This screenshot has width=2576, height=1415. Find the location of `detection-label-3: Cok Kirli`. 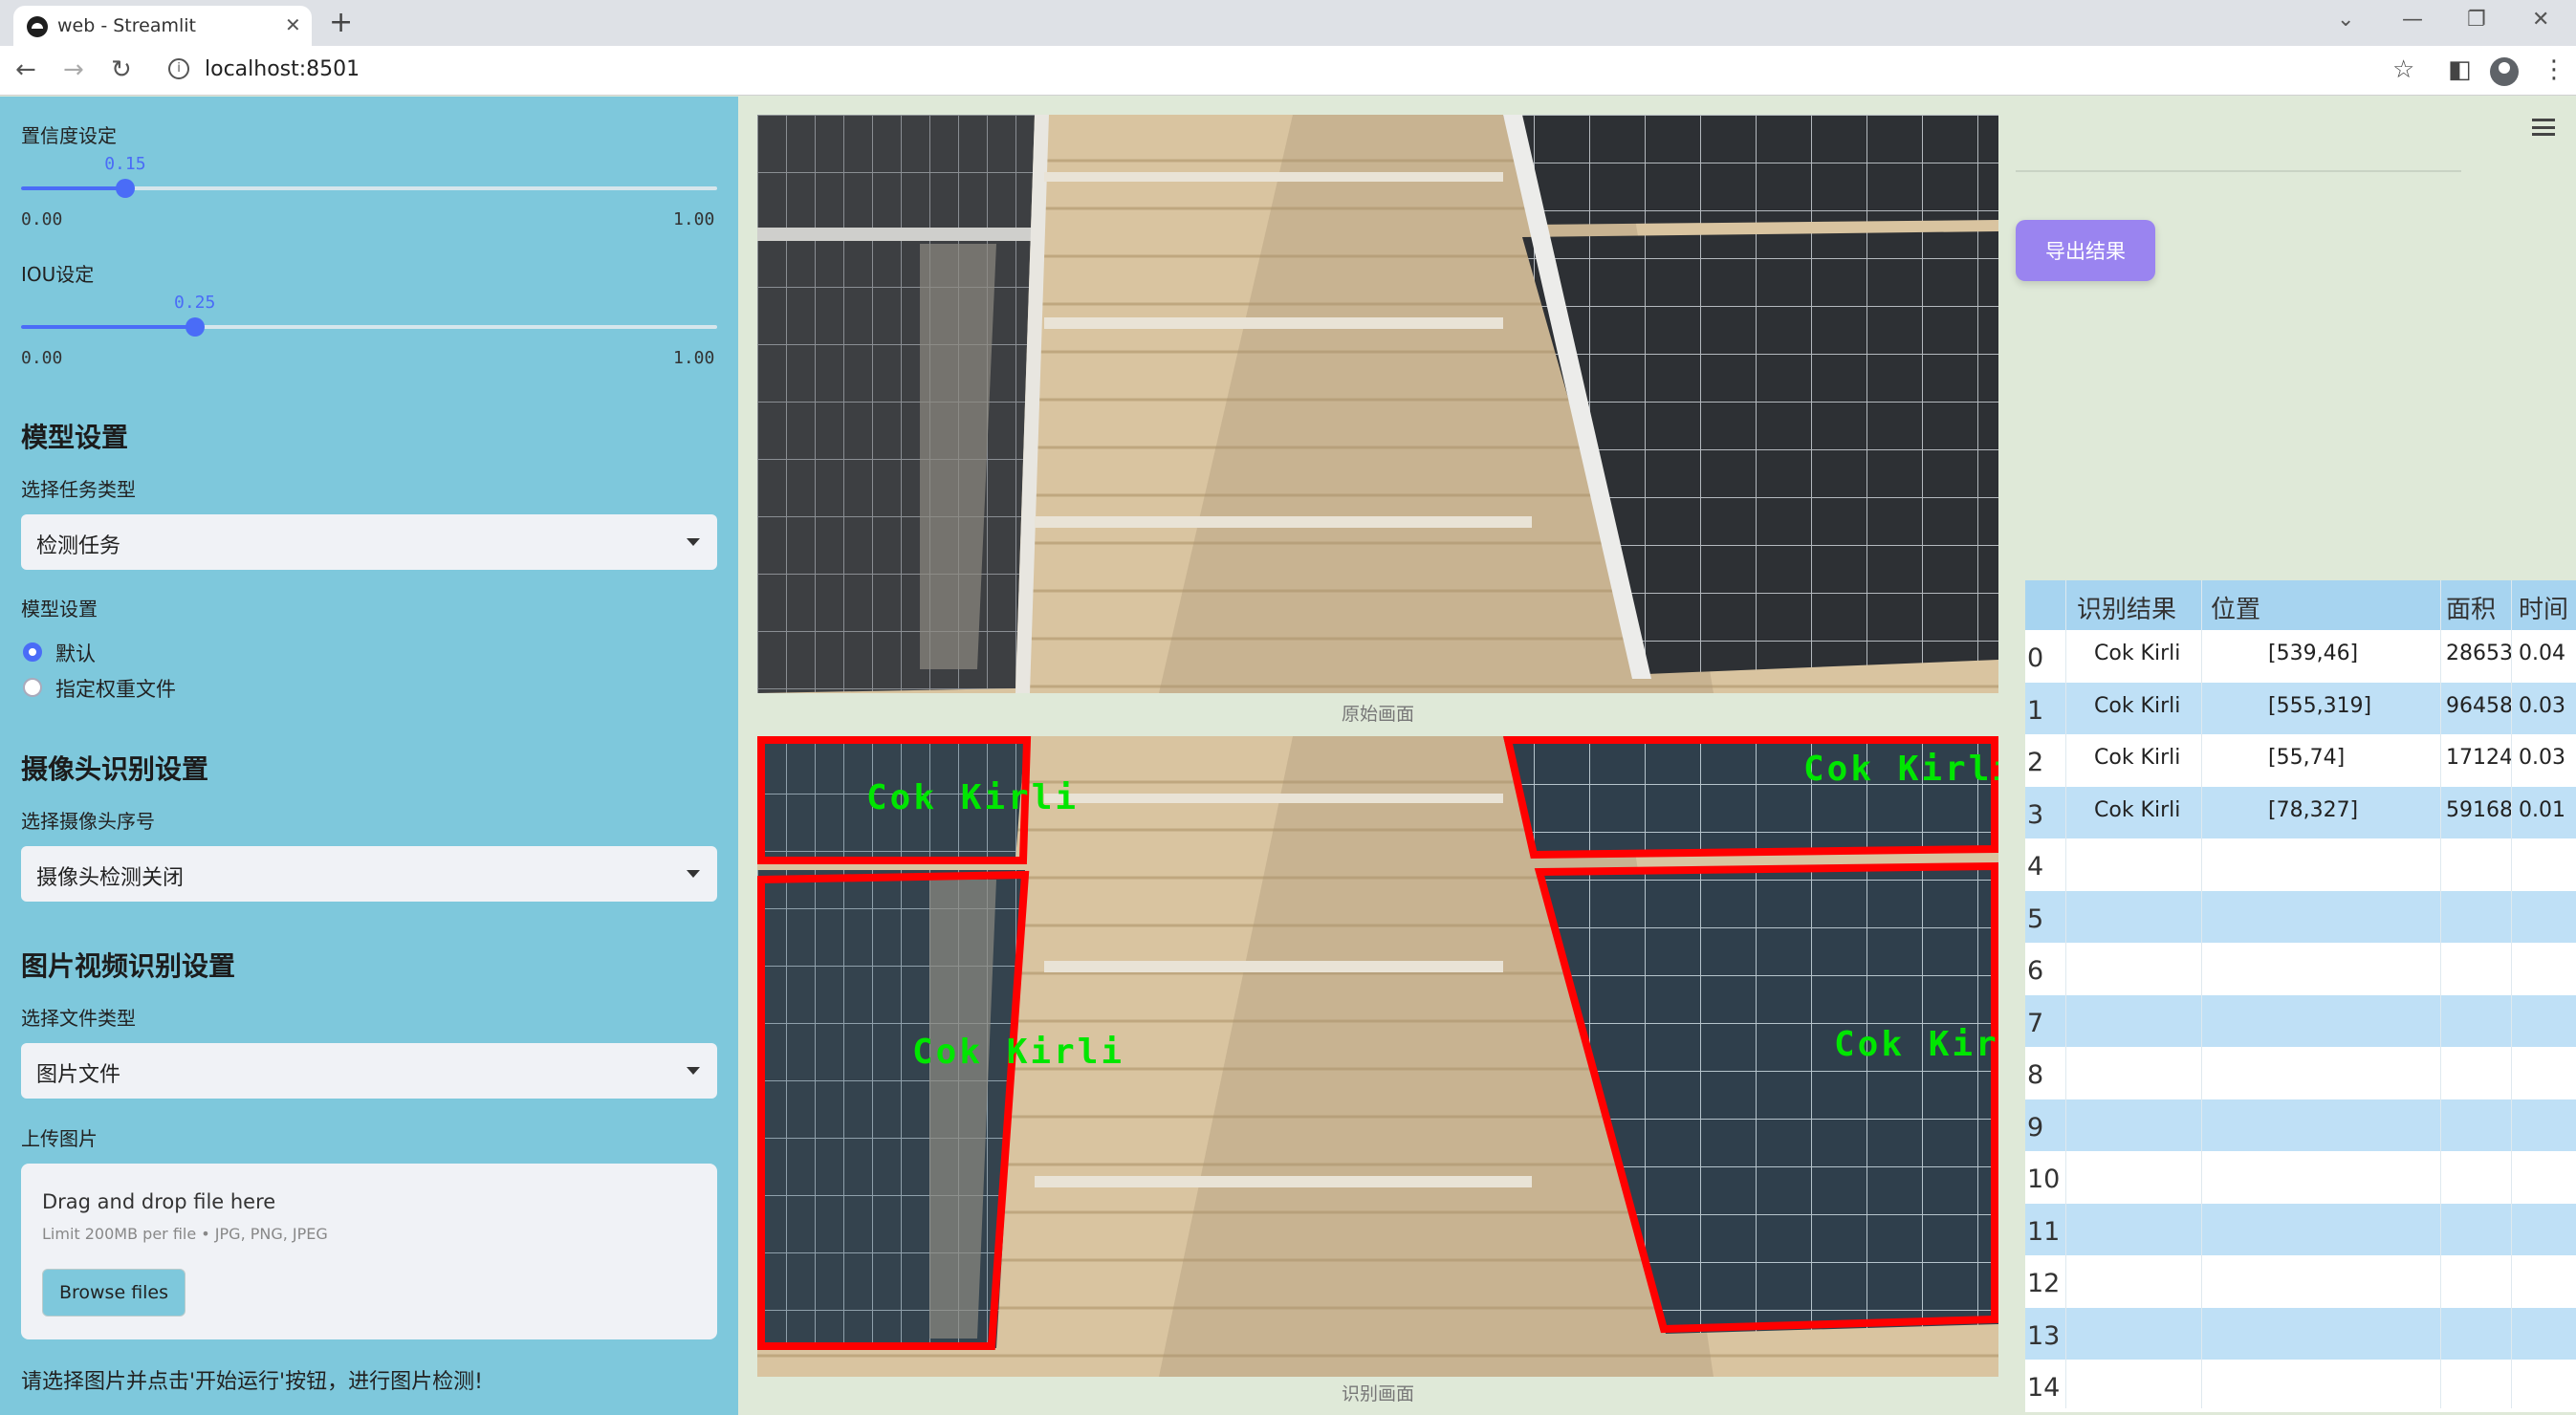

detection-label-3: Cok Kirli is located at coordinates (1900, 770).